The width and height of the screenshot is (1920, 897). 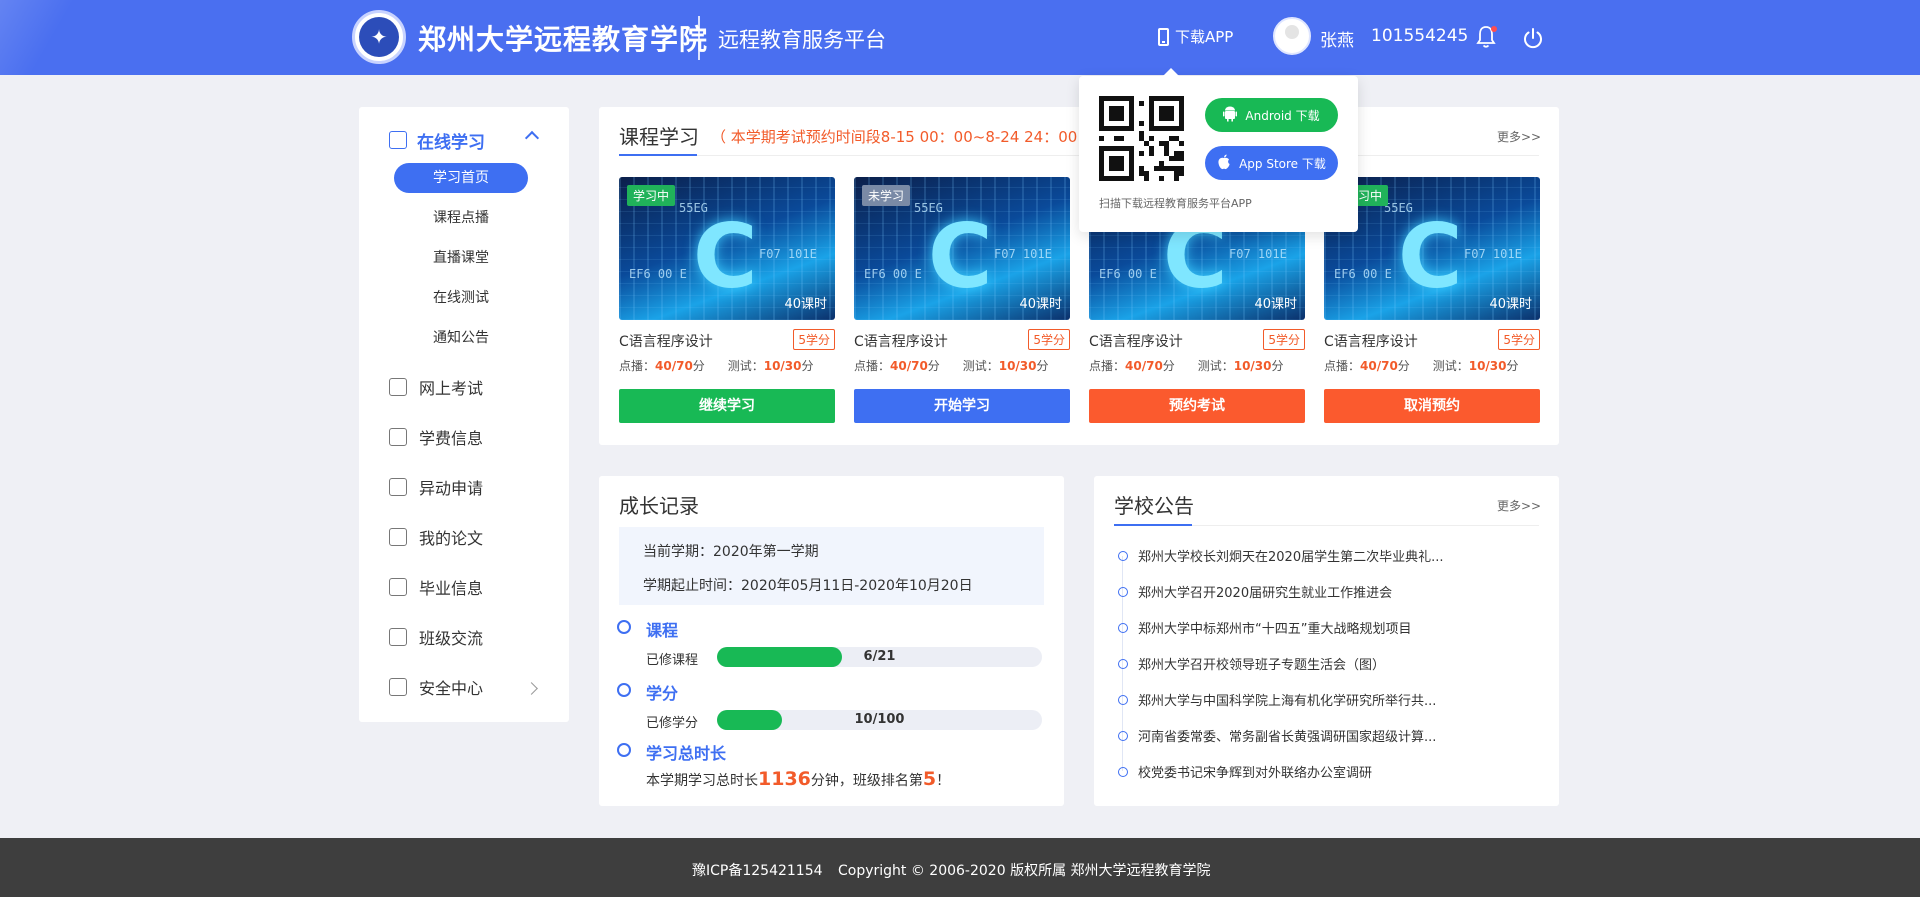 I want to click on sidebar-subitem-test: 在线测试, so click(x=461, y=298).